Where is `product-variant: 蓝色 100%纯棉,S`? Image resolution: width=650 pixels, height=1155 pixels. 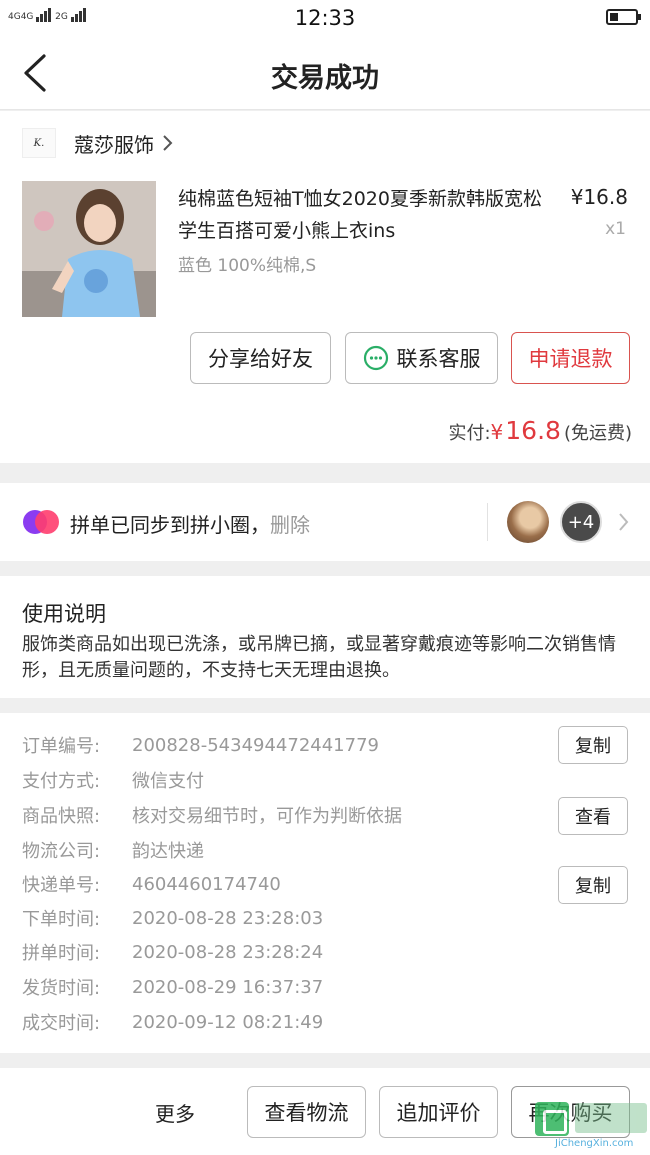 product-variant: 蓝色 100%纯棉,S is located at coordinates (247, 266).